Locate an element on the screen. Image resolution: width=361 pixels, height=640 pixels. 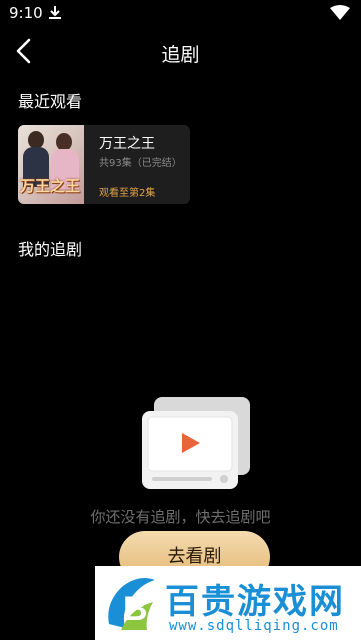
empty-video-icon is located at coordinates (196, 443).